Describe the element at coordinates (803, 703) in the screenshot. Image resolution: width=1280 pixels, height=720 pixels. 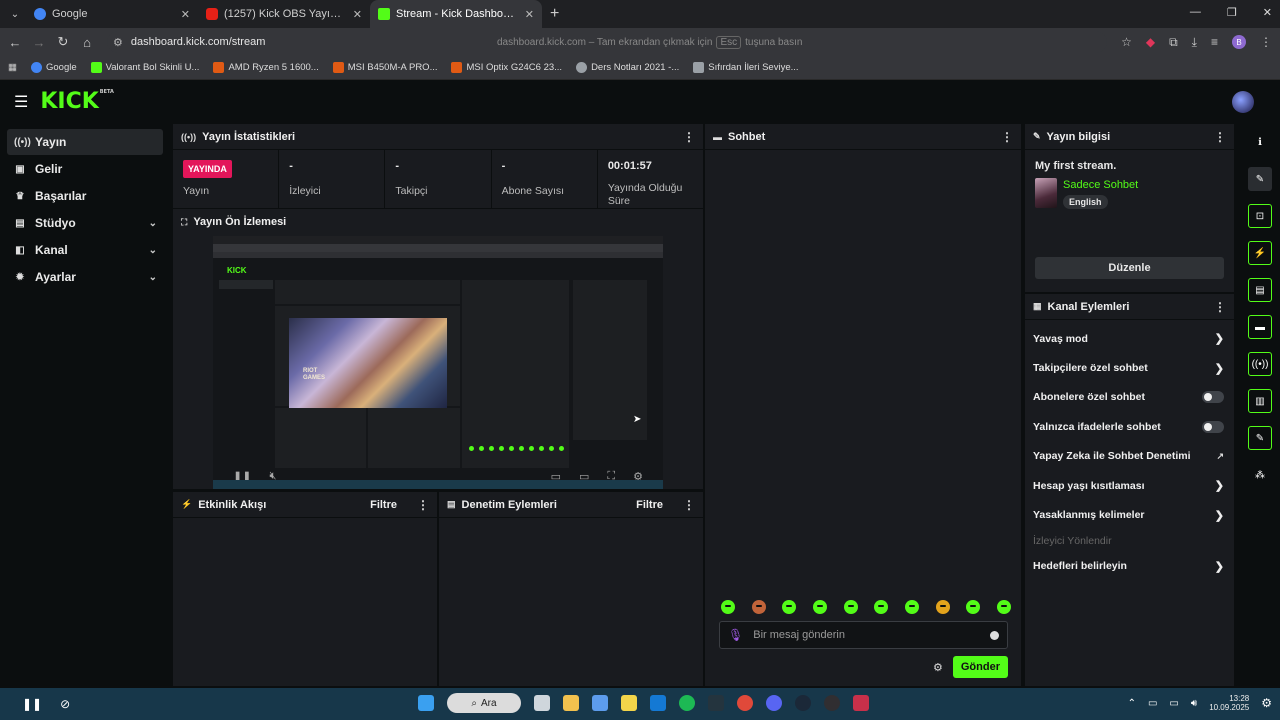
I see `steam-icon` at that location.